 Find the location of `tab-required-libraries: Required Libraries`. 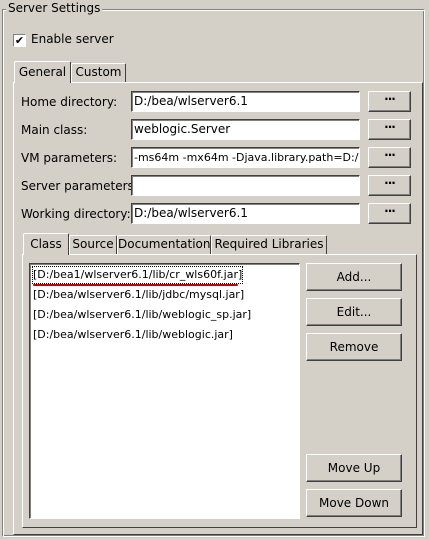

tab-required-libraries: Required Libraries is located at coordinates (269, 244).